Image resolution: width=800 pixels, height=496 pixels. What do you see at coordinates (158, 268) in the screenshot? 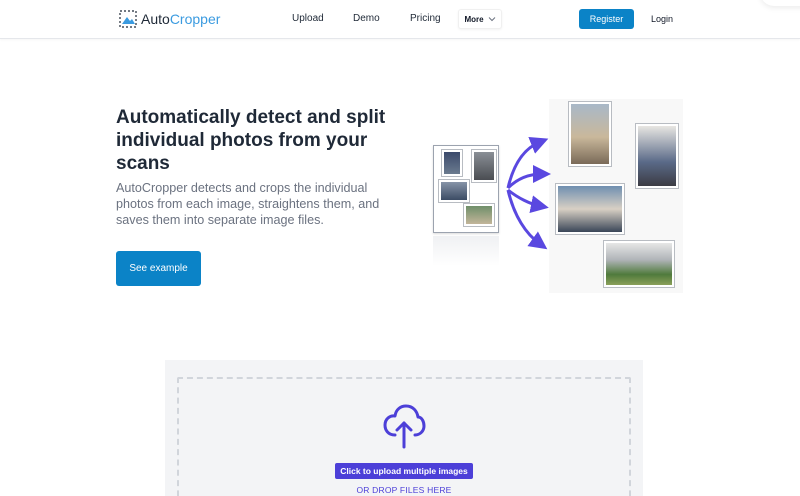
I see `see-example-button: See example` at bounding box center [158, 268].